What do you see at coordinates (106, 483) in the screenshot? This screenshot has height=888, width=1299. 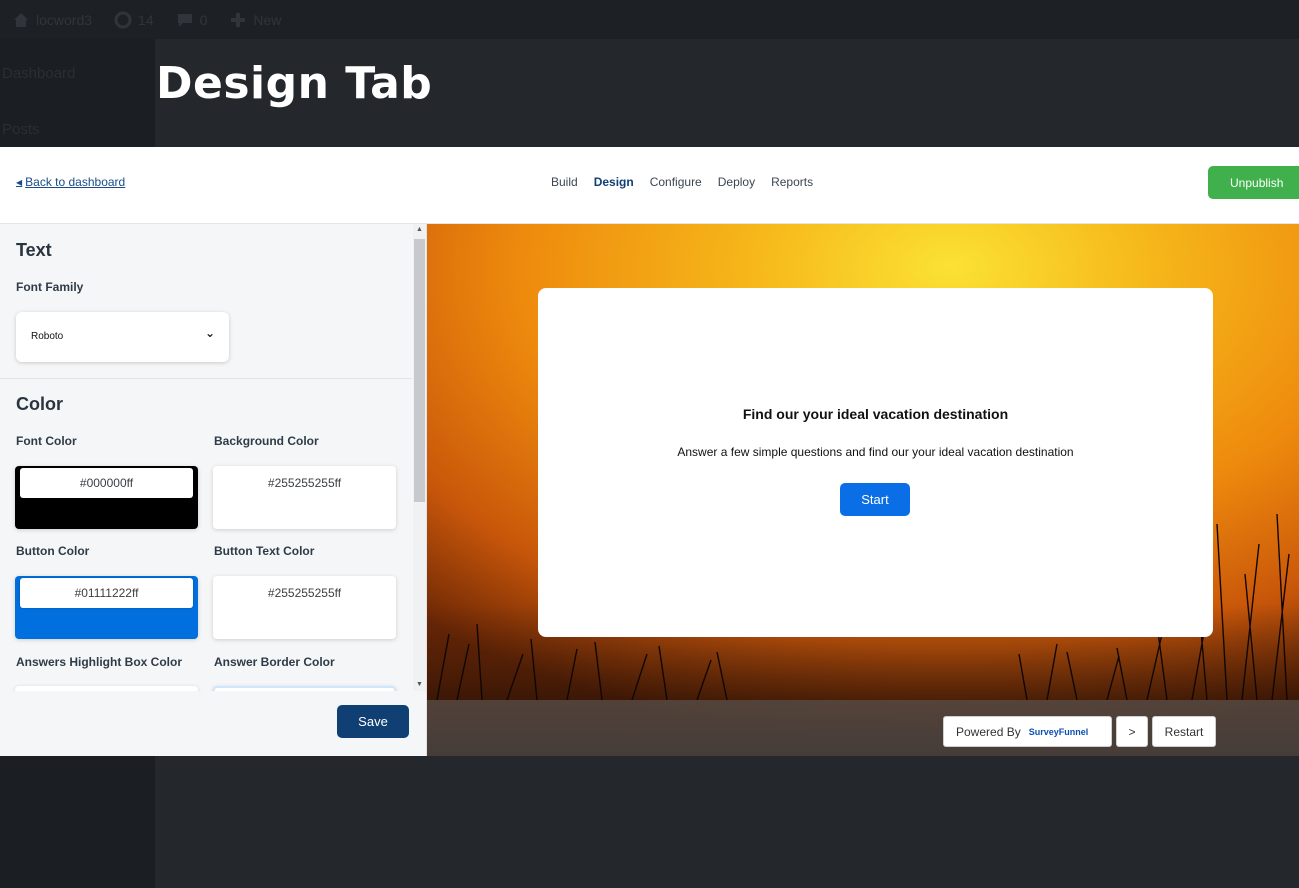 I see `font-color-value: #000000ff` at bounding box center [106, 483].